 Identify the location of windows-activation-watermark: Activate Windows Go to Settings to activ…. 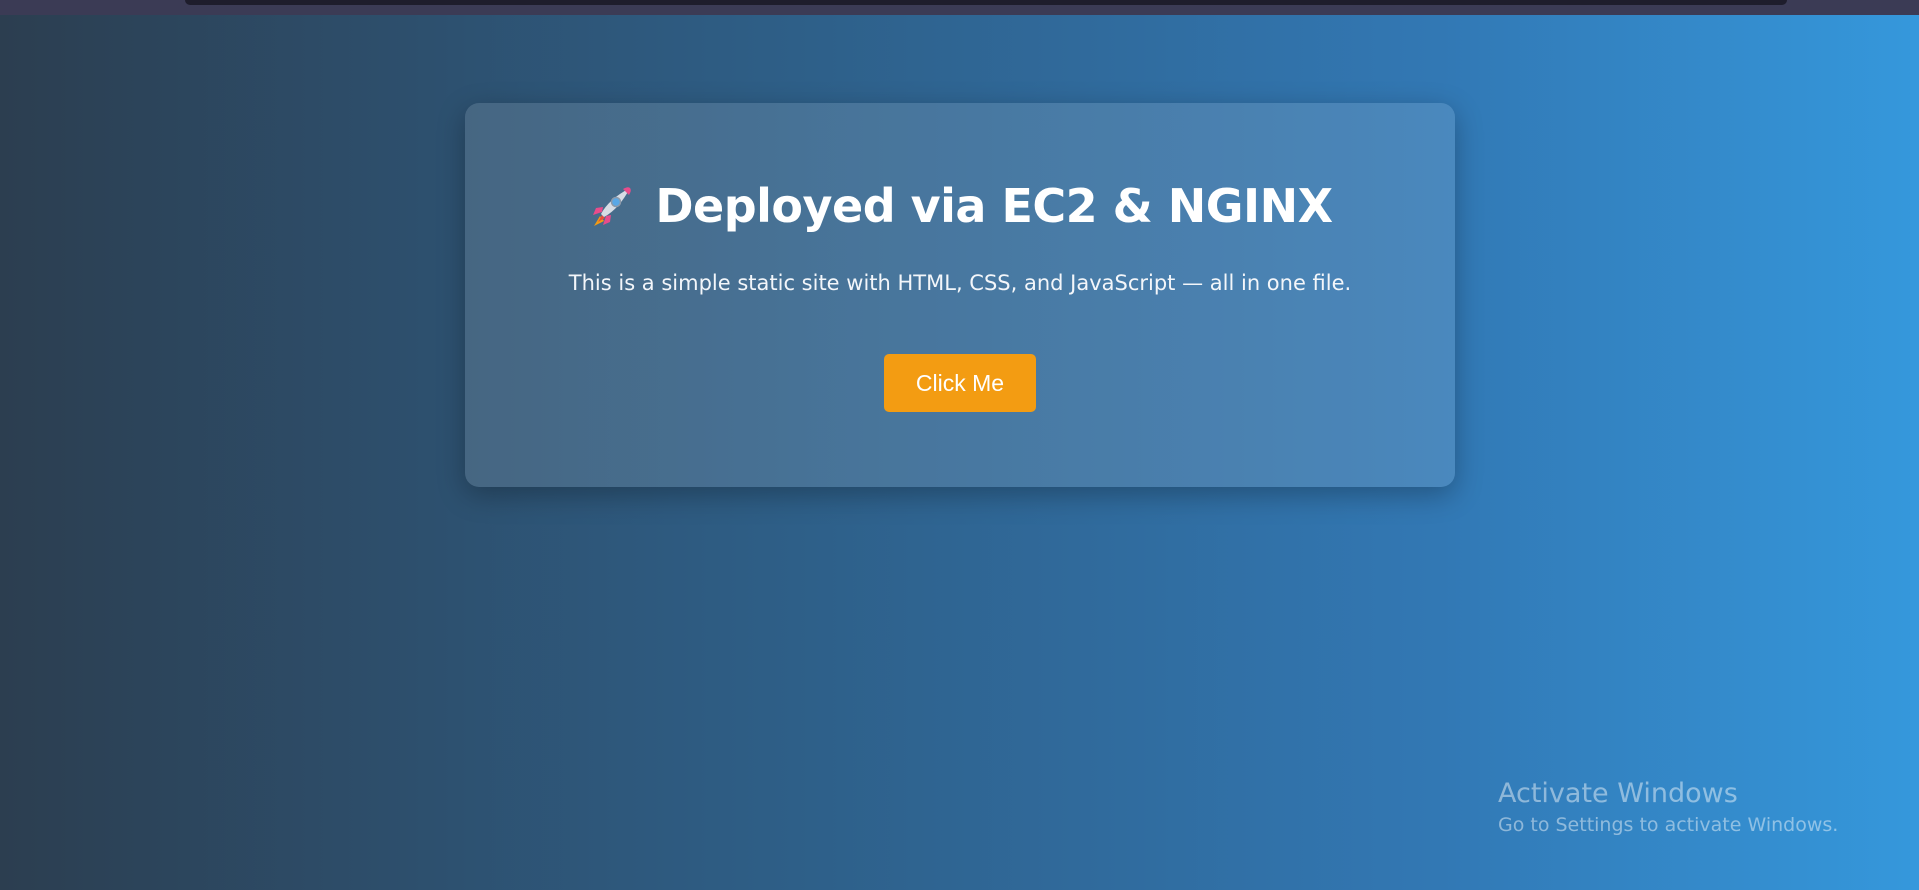
(1668, 807).